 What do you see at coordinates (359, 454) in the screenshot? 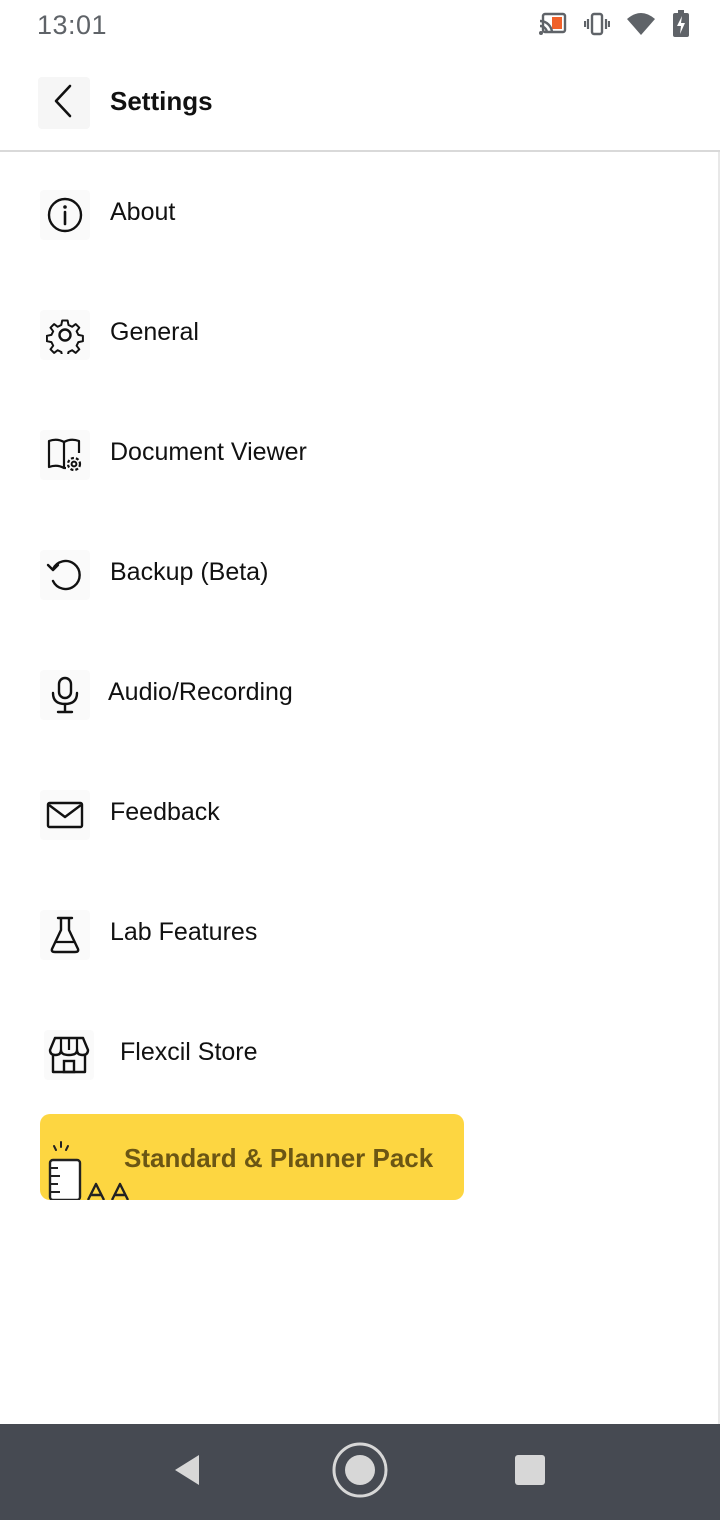
I see `menu-item-document-viewer: Document Viewer` at bounding box center [359, 454].